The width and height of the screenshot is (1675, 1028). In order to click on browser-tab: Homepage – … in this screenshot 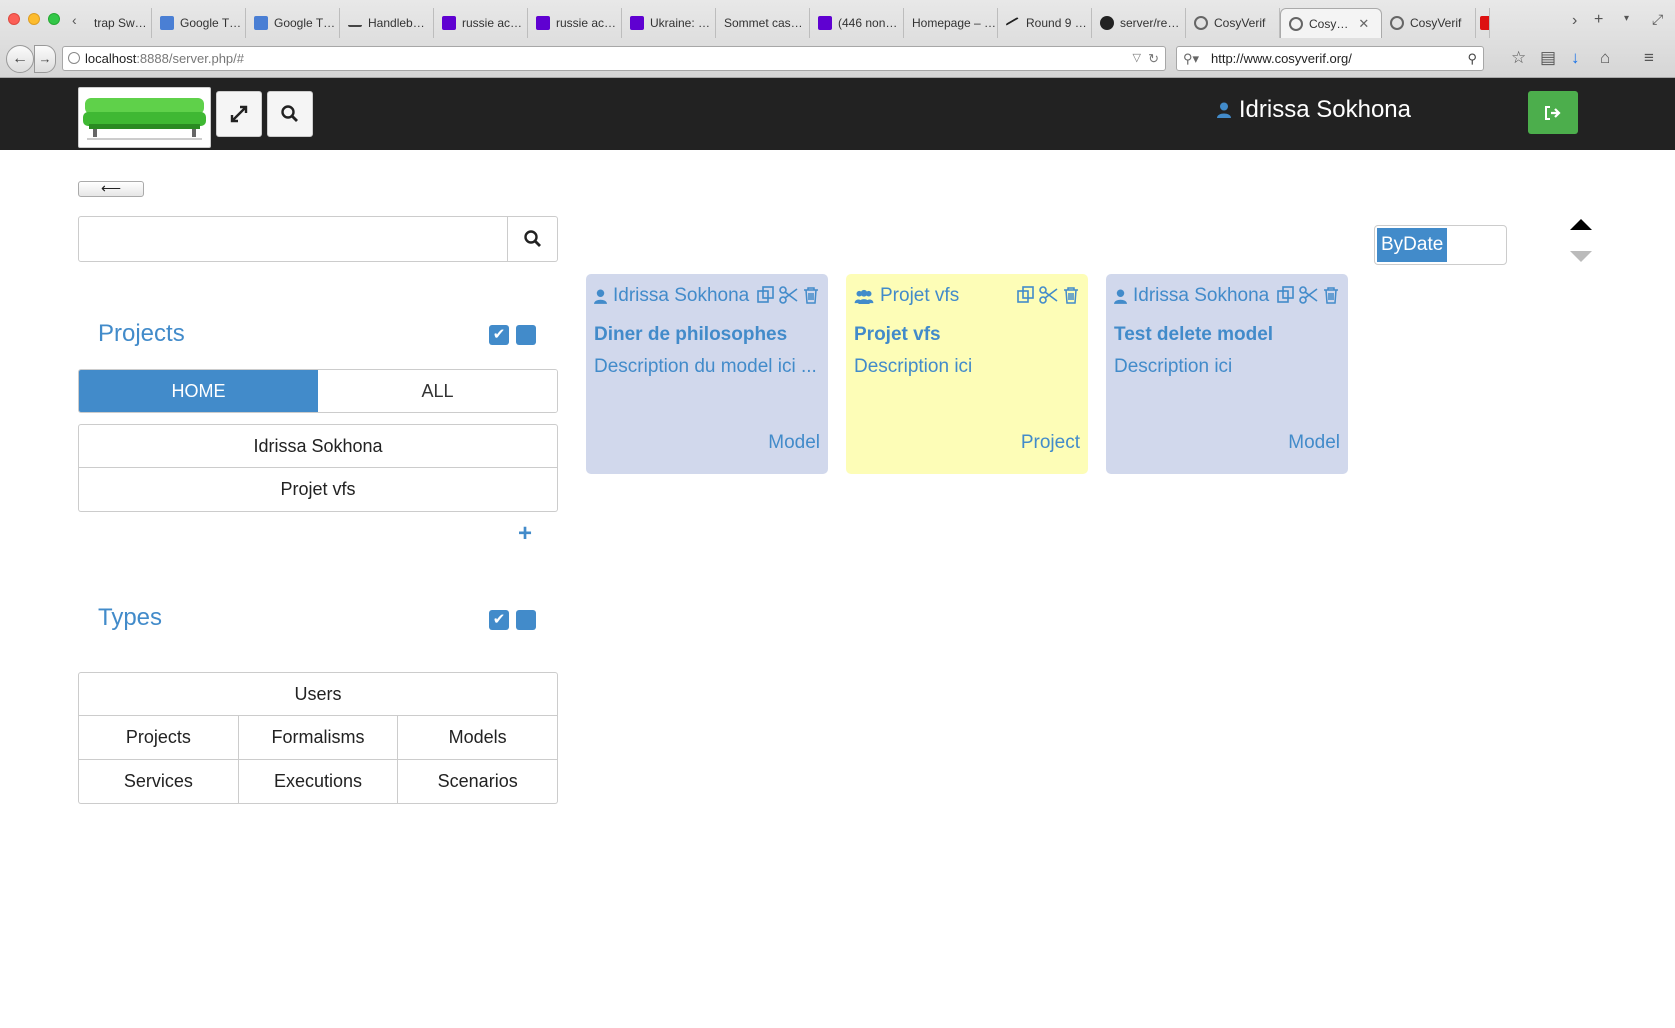, I will do `click(951, 23)`.